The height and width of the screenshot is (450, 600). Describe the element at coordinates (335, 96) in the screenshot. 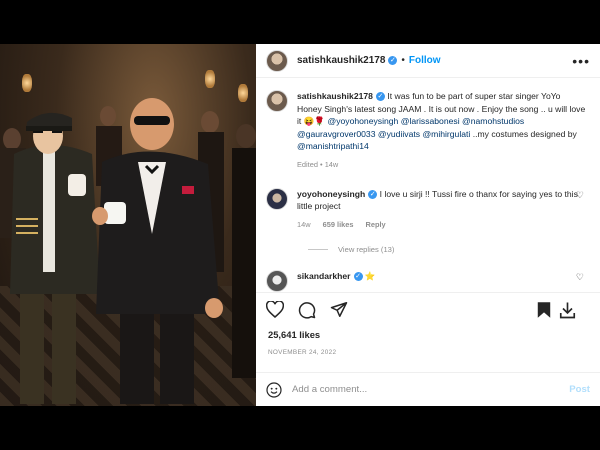

I see `caption-username: satishkaushik2178` at that location.